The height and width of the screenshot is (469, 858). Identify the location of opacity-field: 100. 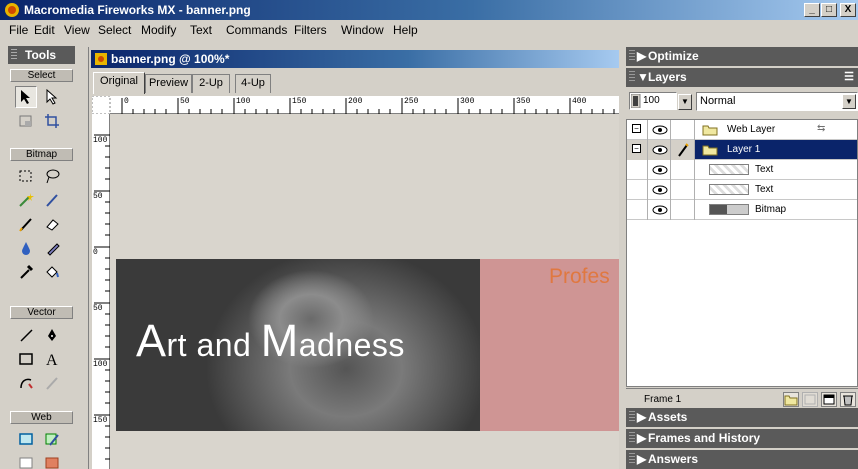
(653, 101).